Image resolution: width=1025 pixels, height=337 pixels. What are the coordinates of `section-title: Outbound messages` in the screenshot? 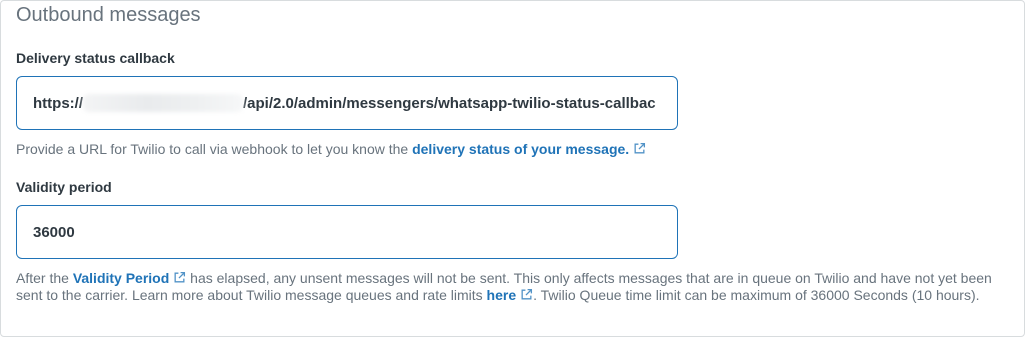 It's located at (108, 15).